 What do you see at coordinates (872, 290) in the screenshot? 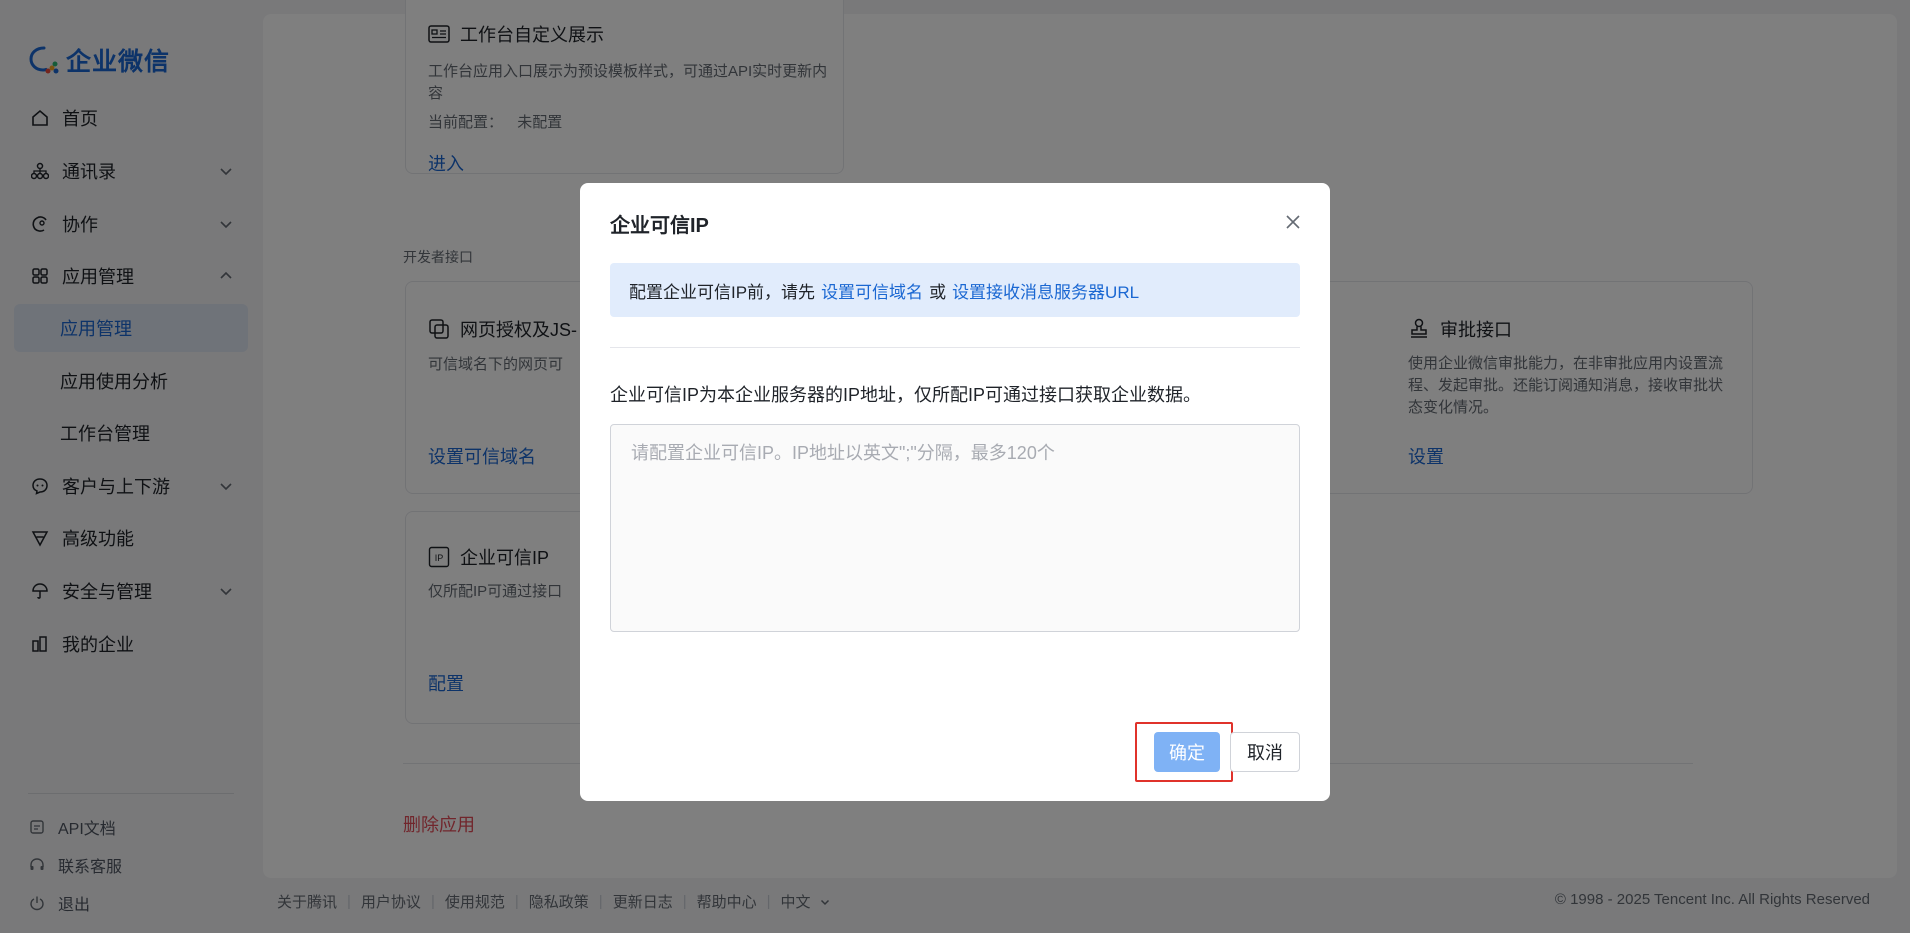
I see `notice-link-trusted-domain: 设置可信域名` at bounding box center [872, 290].